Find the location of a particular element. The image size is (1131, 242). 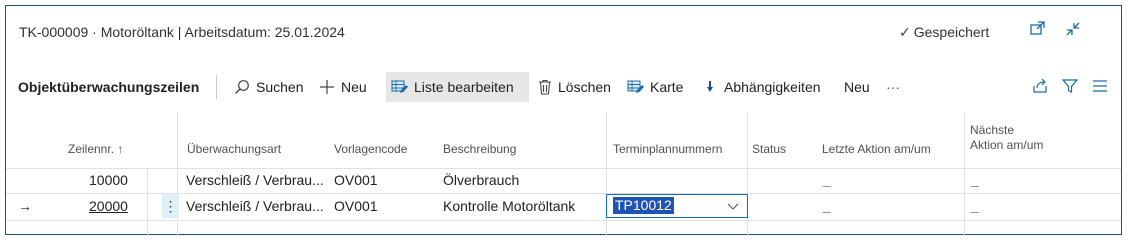

description-cell: Kontrolle Motoröltank is located at coordinates (509, 206).